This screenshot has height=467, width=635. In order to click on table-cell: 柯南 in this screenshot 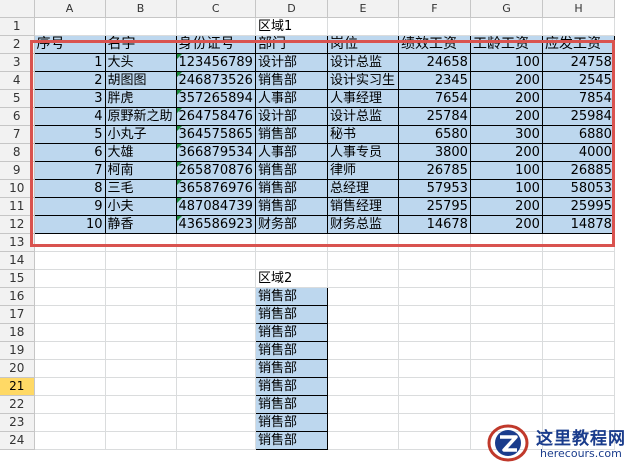, I will do `click(140, 170)`.